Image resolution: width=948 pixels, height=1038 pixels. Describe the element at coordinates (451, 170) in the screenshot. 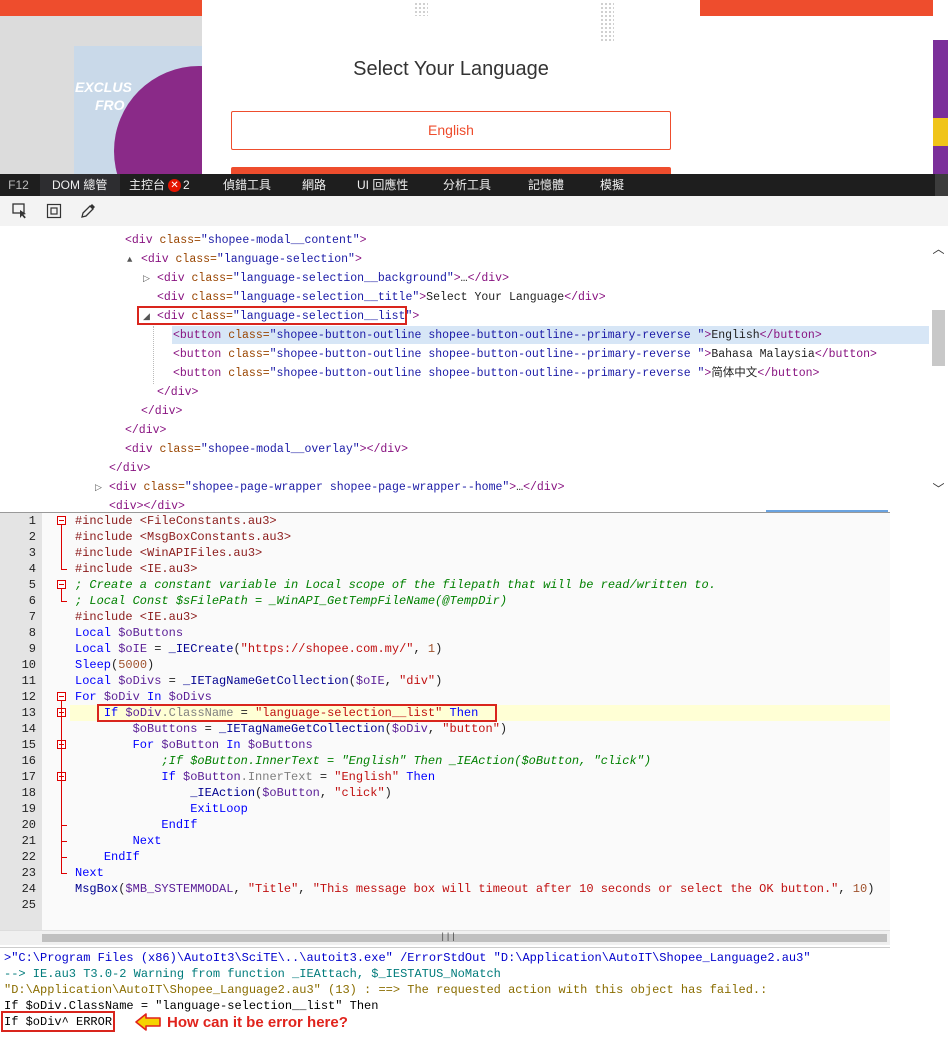

I see `bahasa-button-partial` at that location.